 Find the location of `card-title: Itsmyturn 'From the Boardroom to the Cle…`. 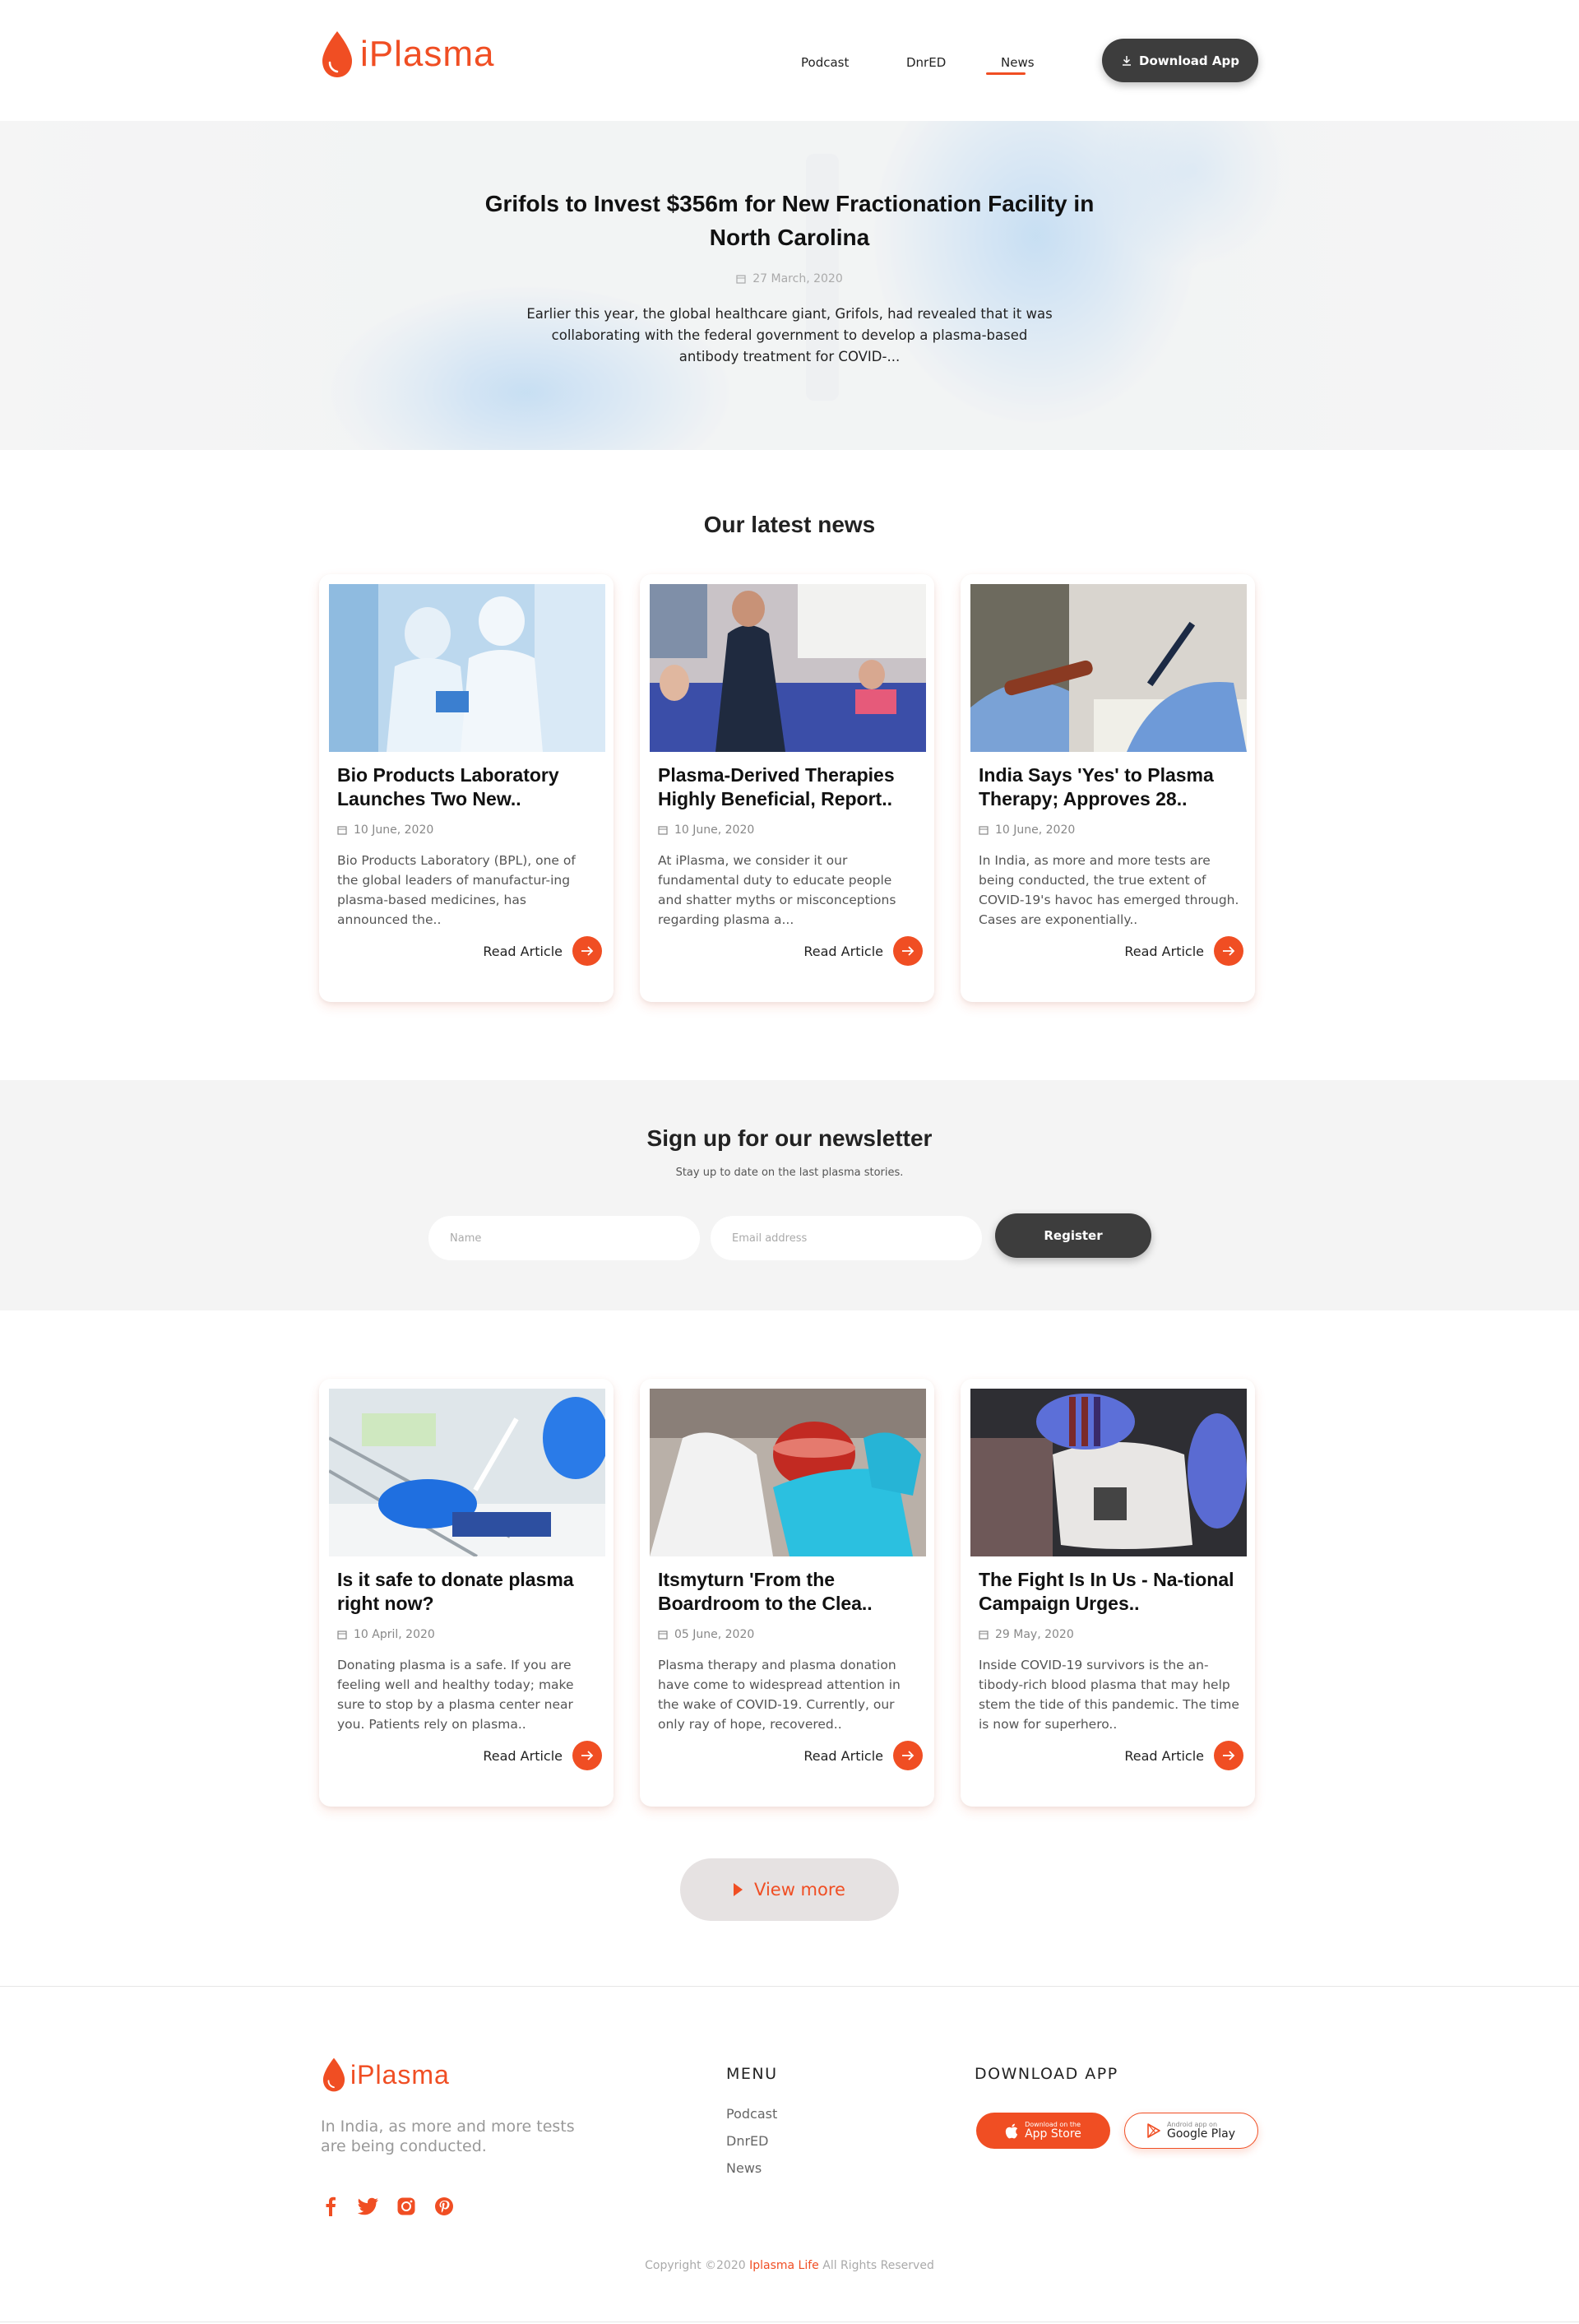

card-title: Itsmyturn 'From the Boardroom to the Cle… is located at coordinates (789, 1592).